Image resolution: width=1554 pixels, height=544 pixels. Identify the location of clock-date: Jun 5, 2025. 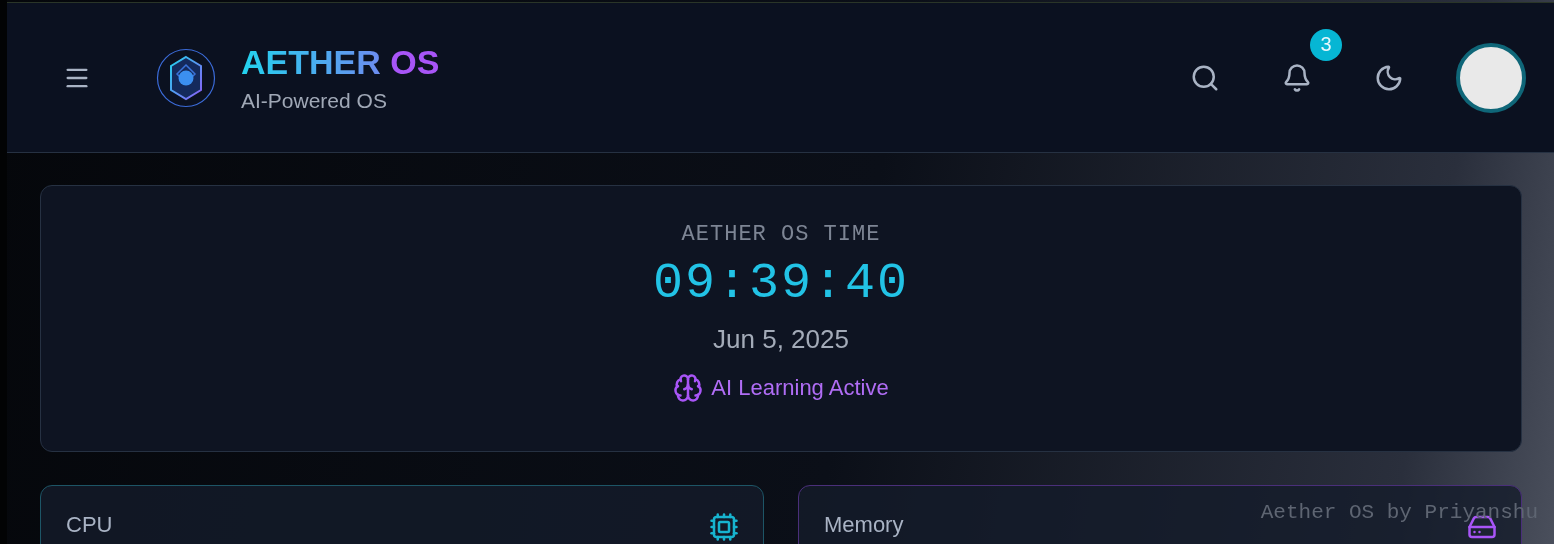
(781, 339).